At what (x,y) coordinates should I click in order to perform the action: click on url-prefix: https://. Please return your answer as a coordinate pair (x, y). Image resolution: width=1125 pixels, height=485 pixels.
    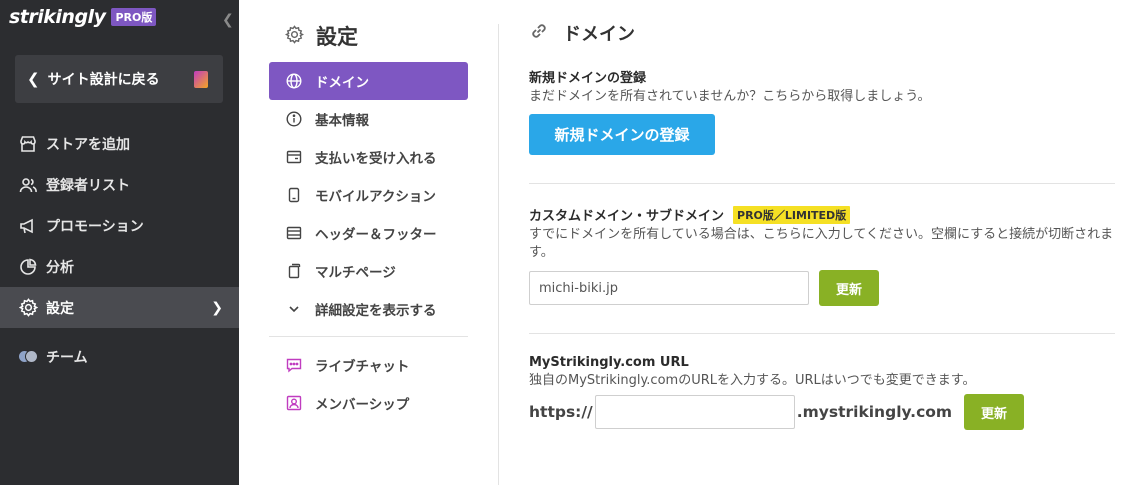
    Looking at the image, I should click on (561, 412).